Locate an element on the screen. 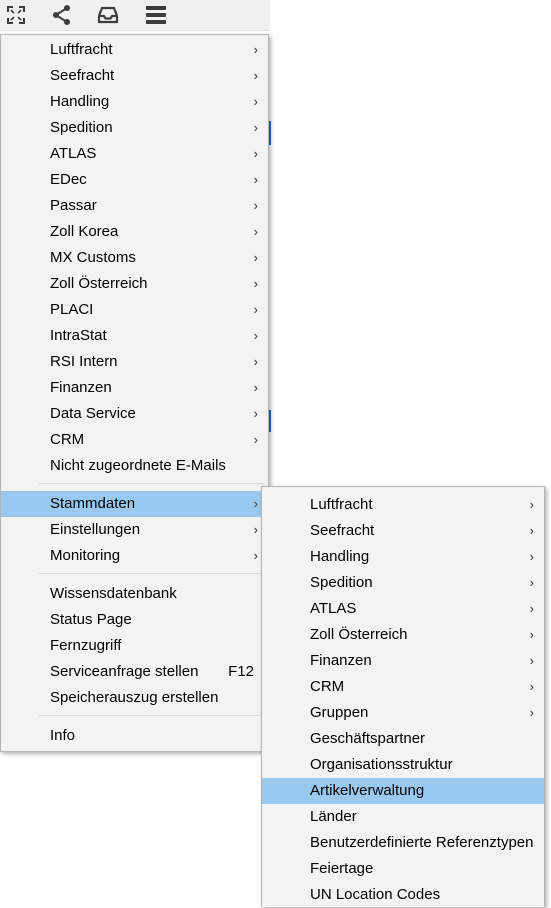 Image resolution: width=551 pixels, height=908 pixels. menu-item-crm: CRM › is located at coordinates (134, 440).